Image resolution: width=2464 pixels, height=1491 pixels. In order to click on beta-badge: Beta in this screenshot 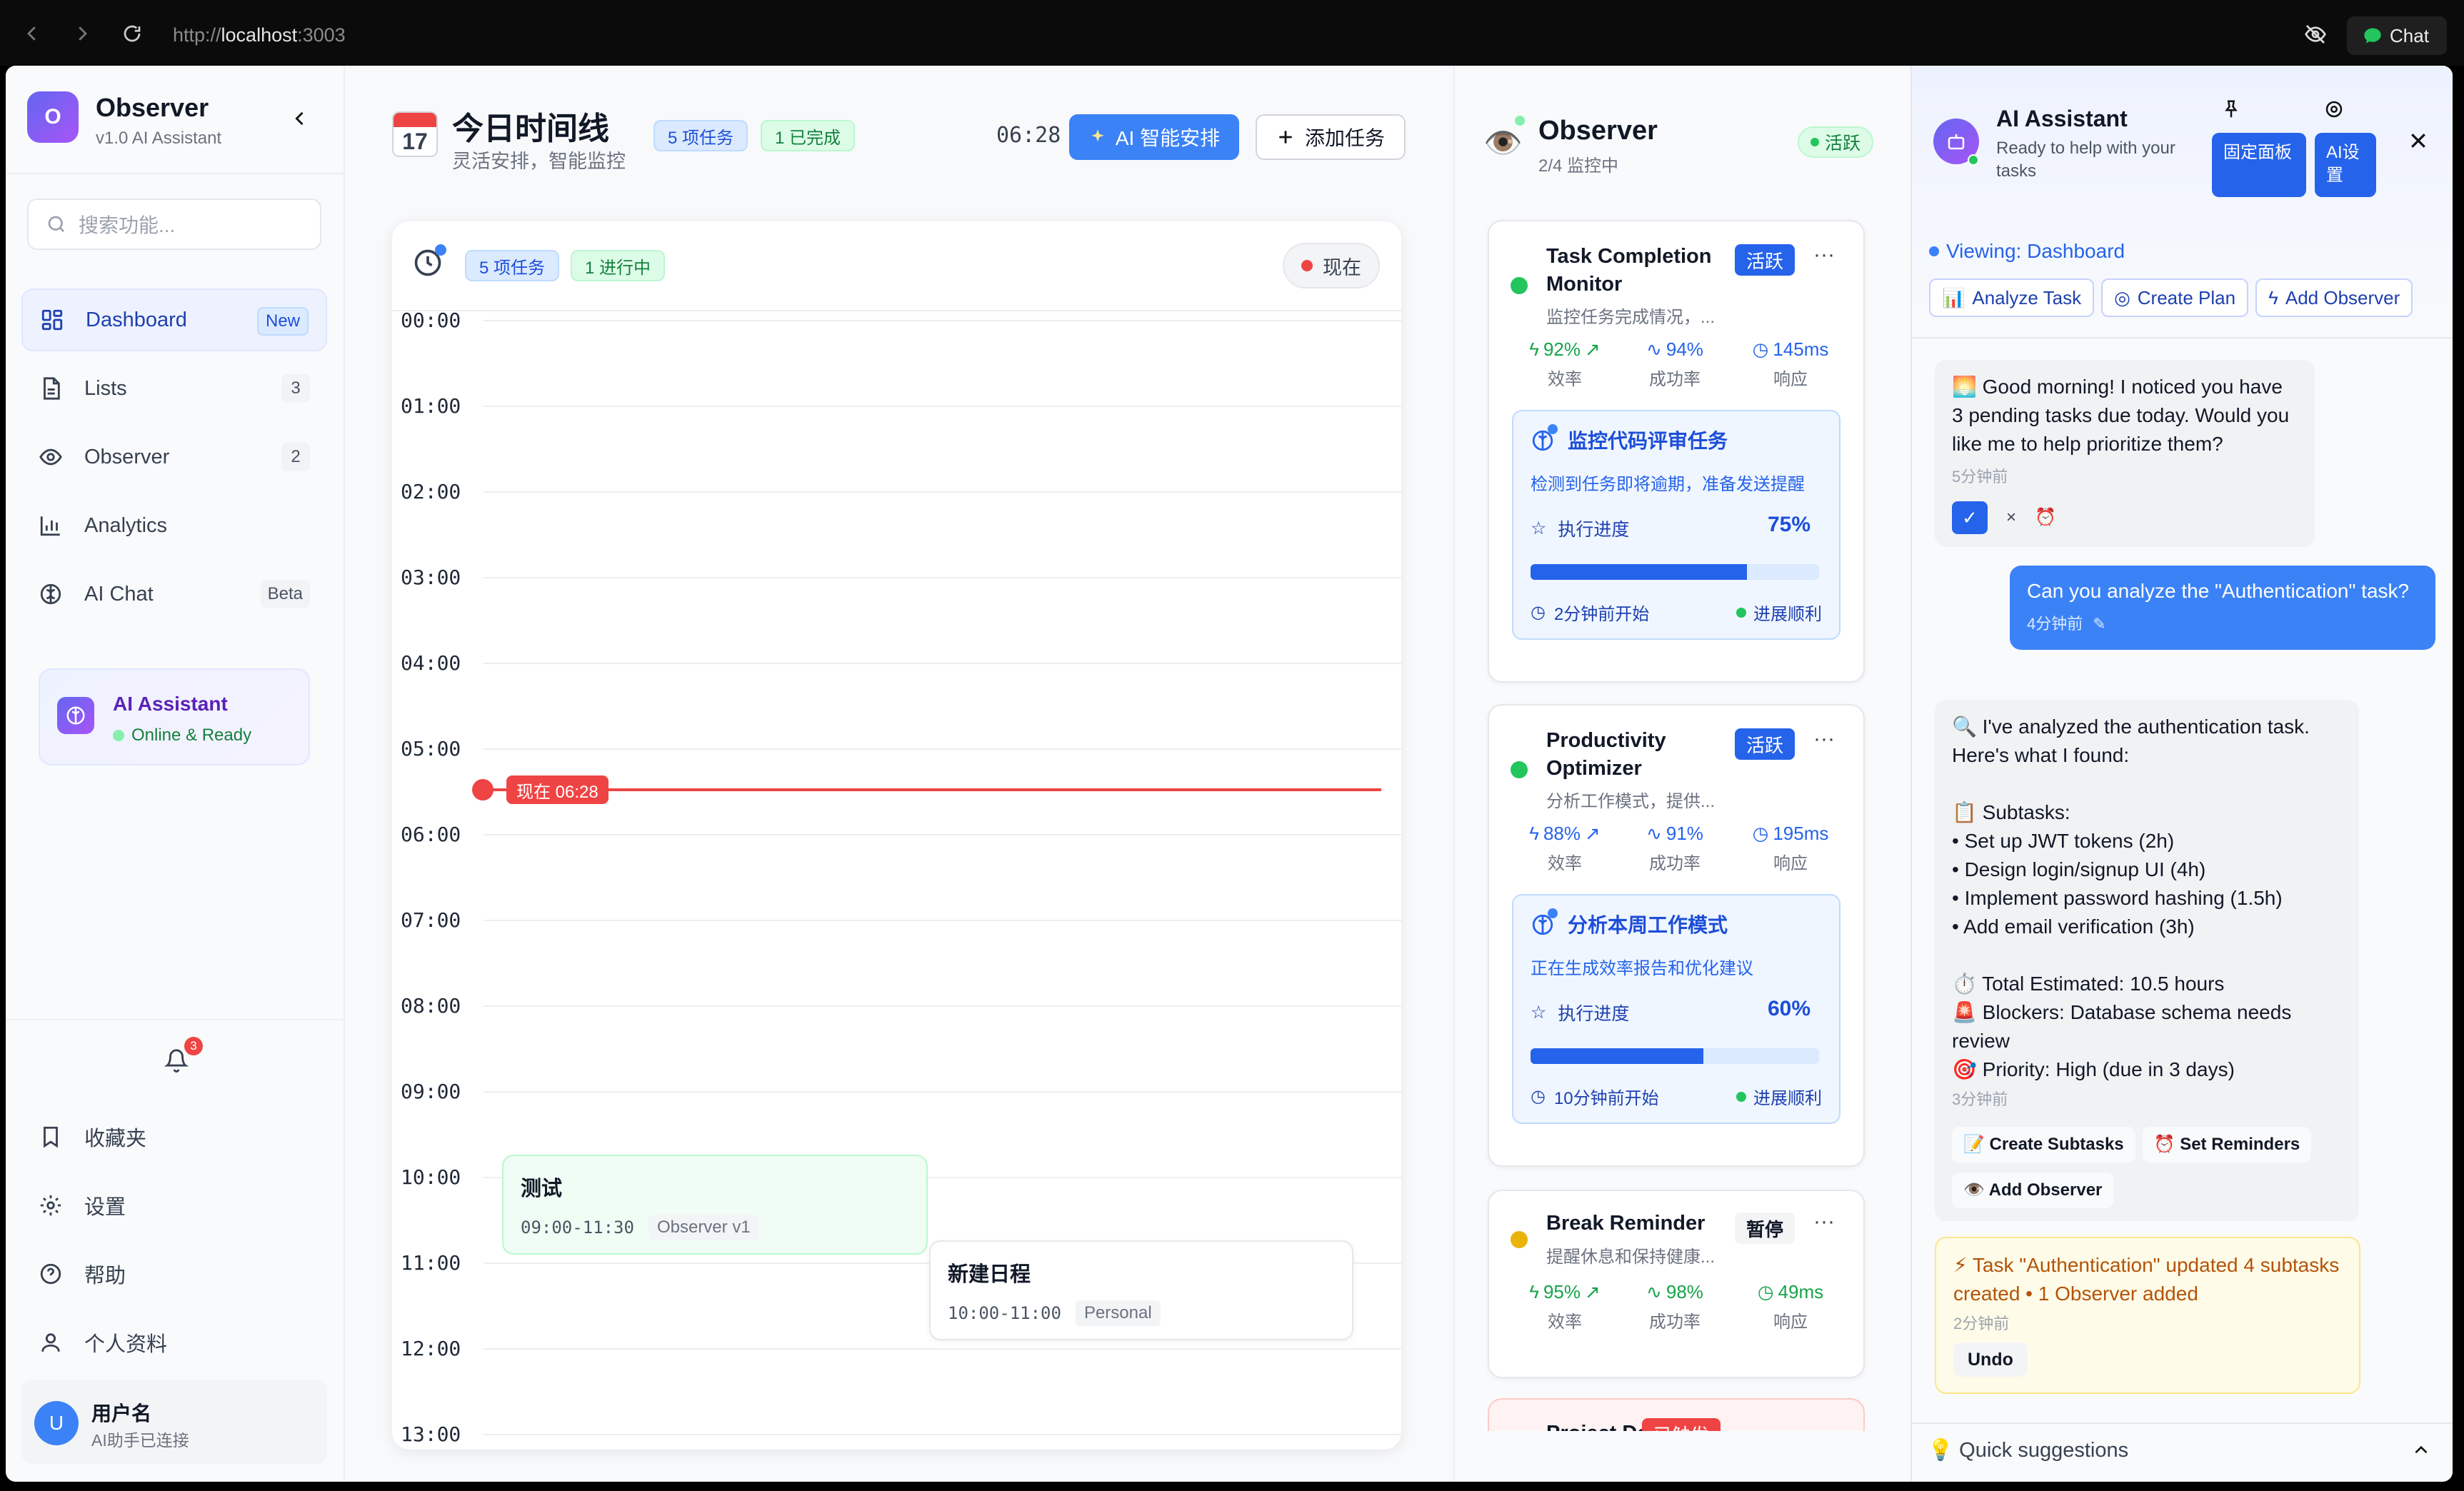, I will do `click(285, 594)`.